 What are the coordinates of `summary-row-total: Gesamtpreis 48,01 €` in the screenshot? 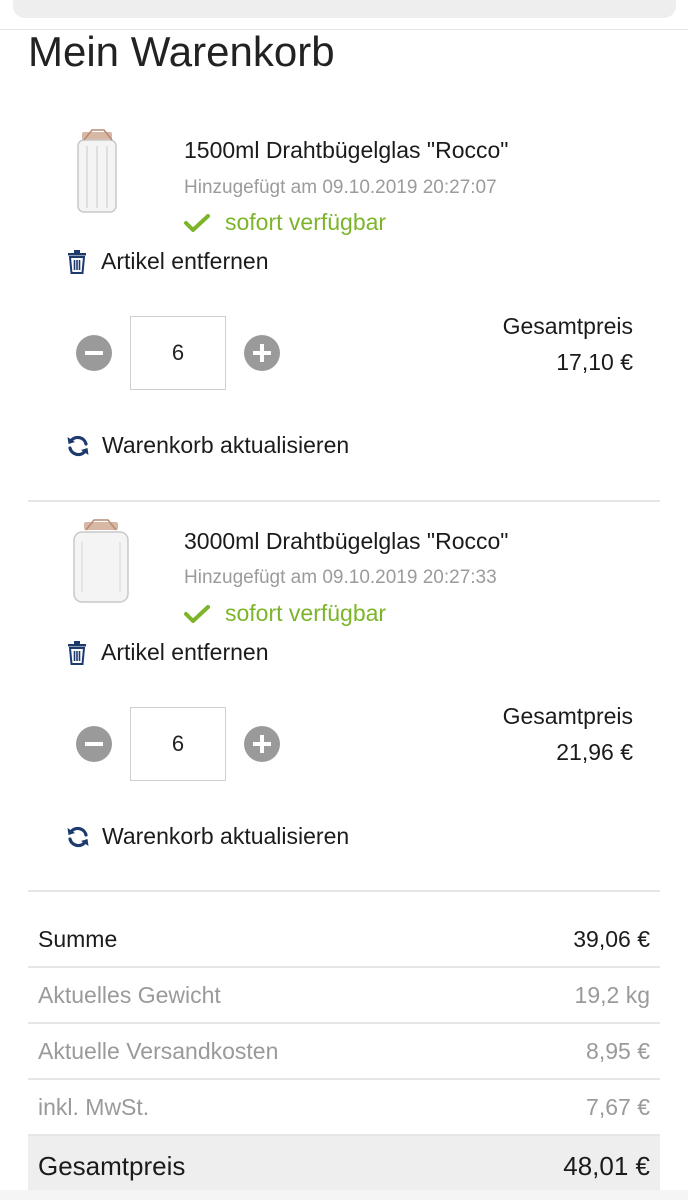 It's located at (344, 1166).